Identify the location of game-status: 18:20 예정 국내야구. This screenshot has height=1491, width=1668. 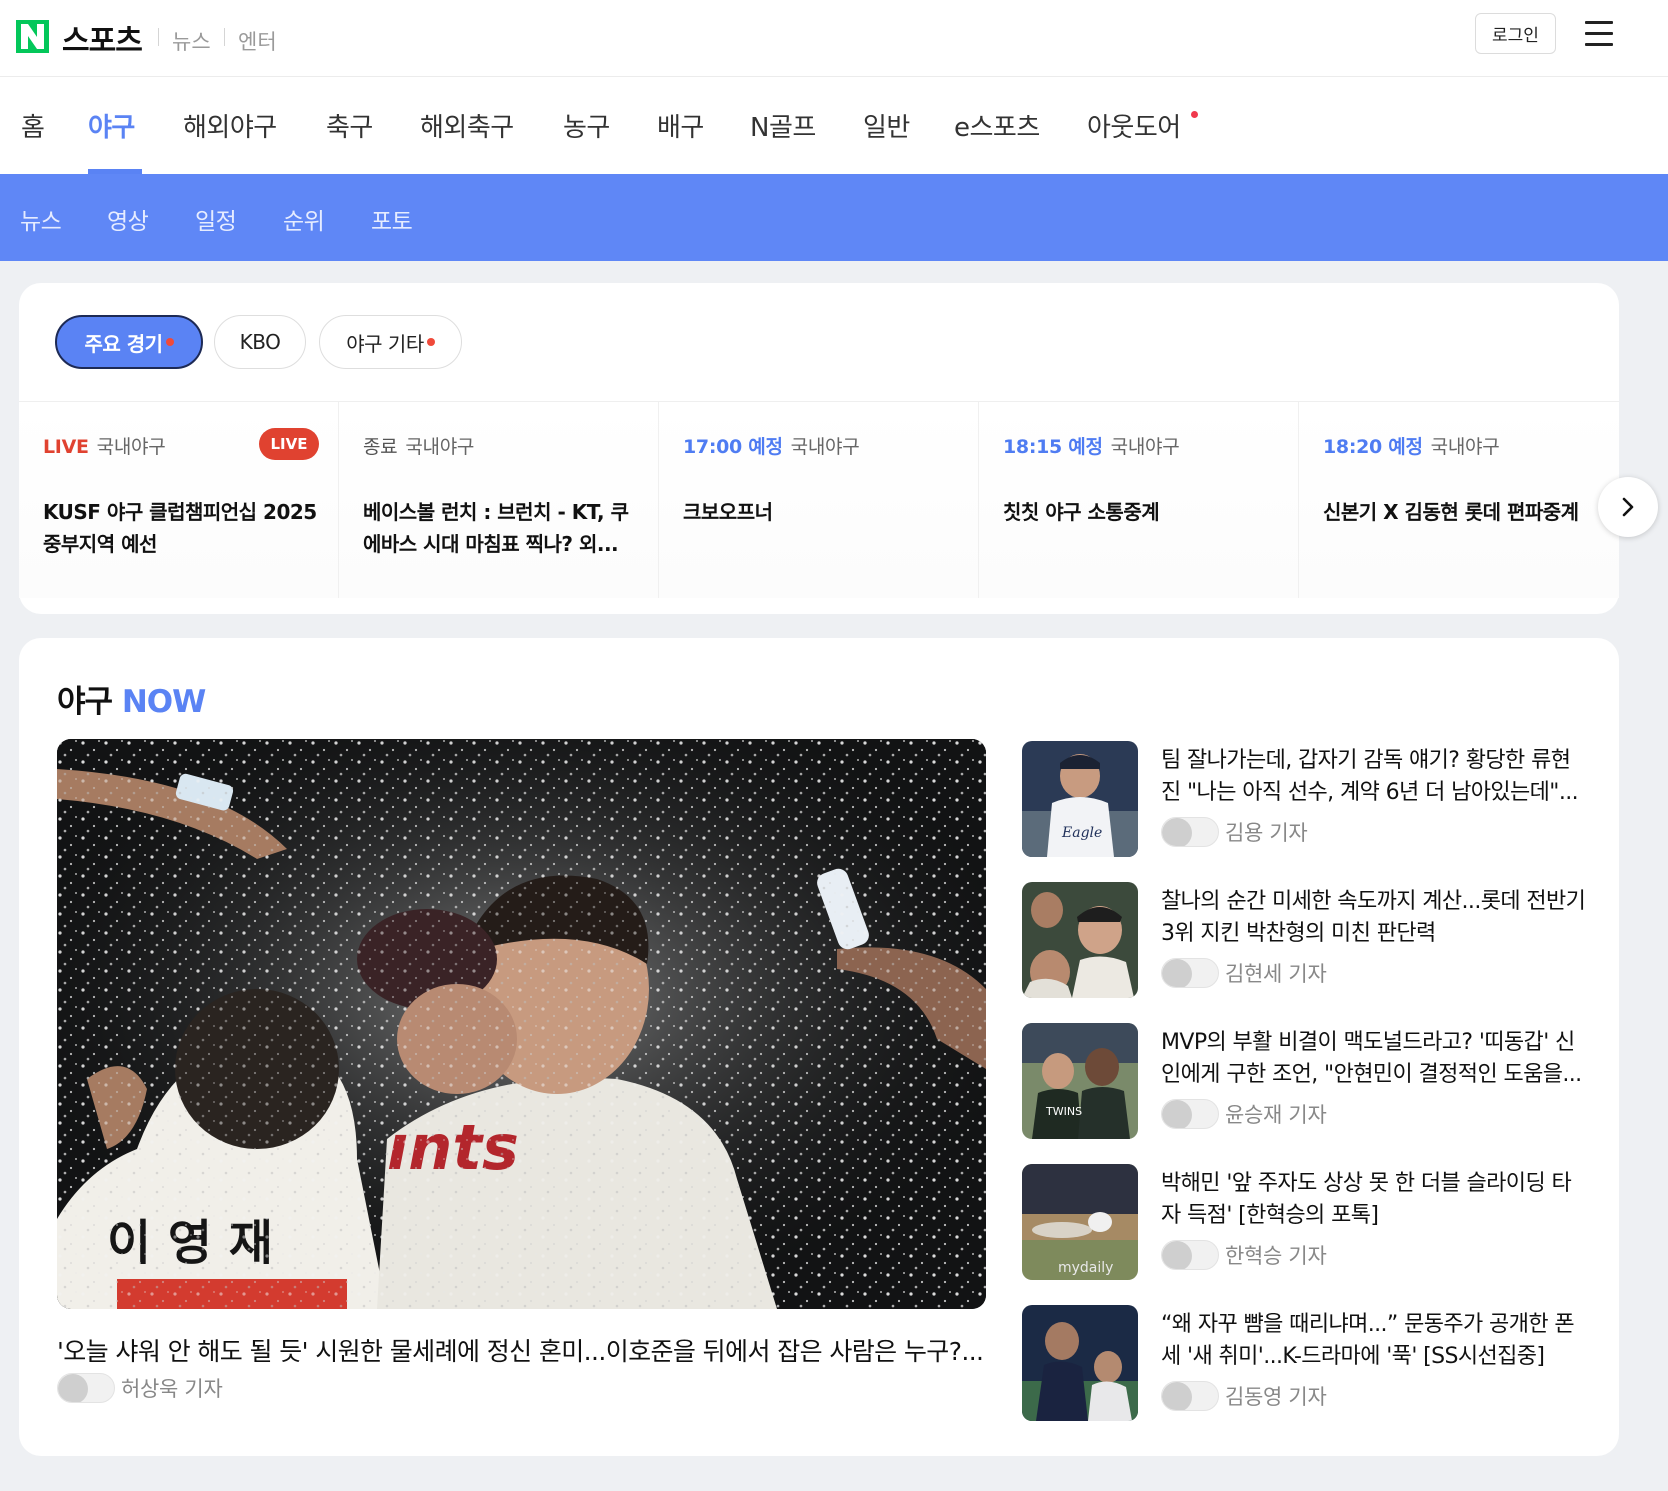
(1411, 447).